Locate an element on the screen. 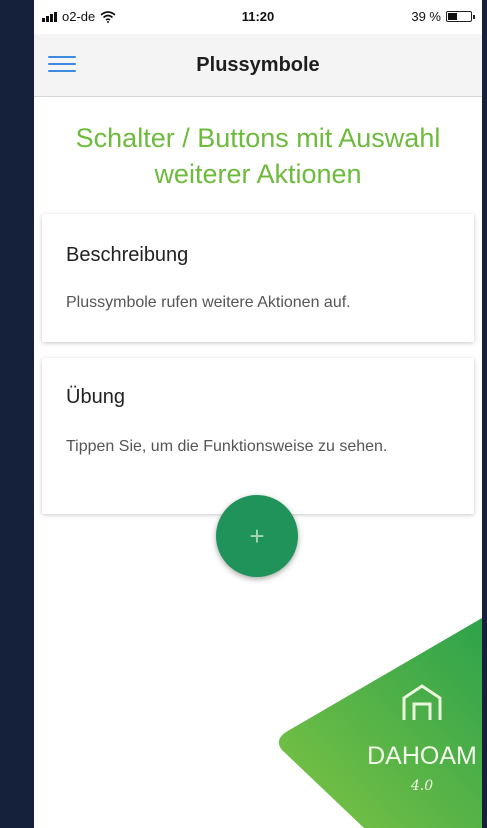 Image resolution: width=487 pixels, height=828 pixels. battery-icon is located at coordinates (460, 16).